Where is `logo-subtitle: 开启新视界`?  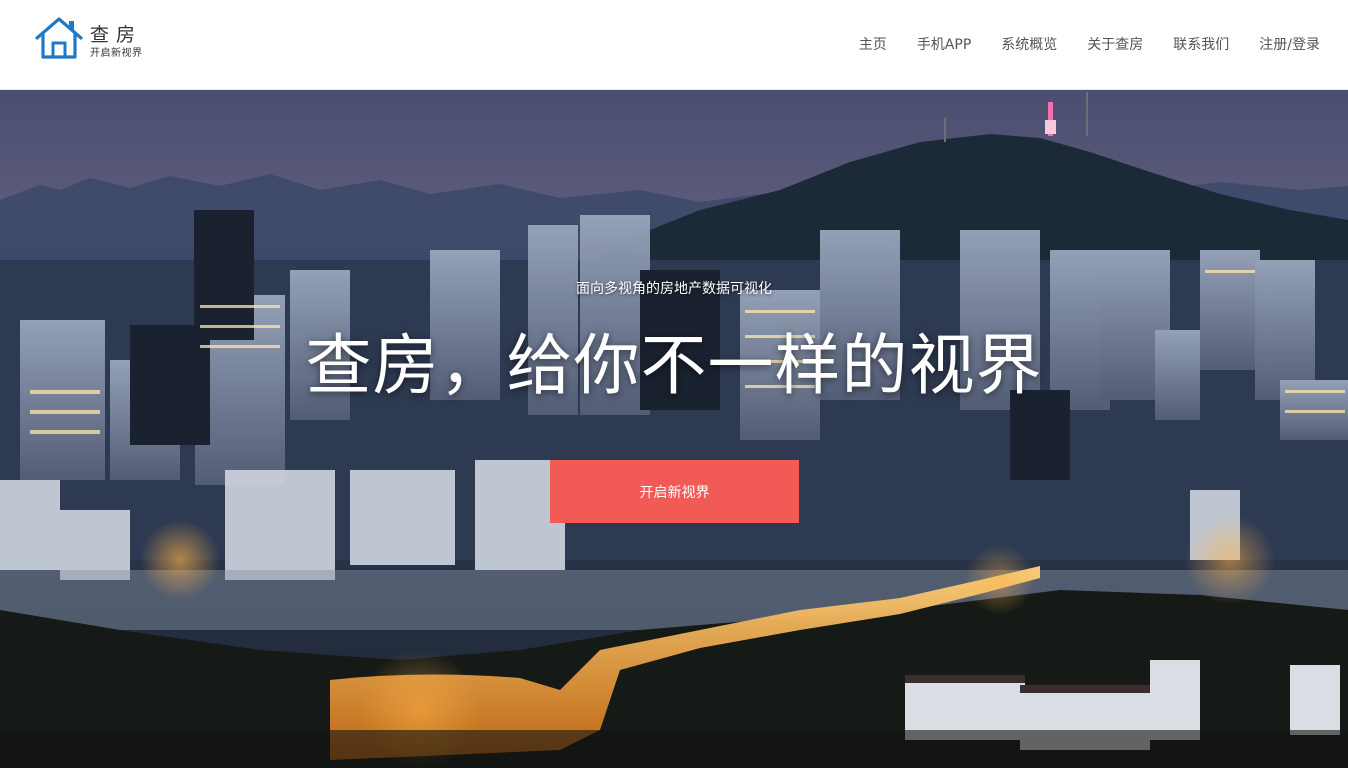 logo-subtitle: 开启新视界 is located at coordinates (116, 53).